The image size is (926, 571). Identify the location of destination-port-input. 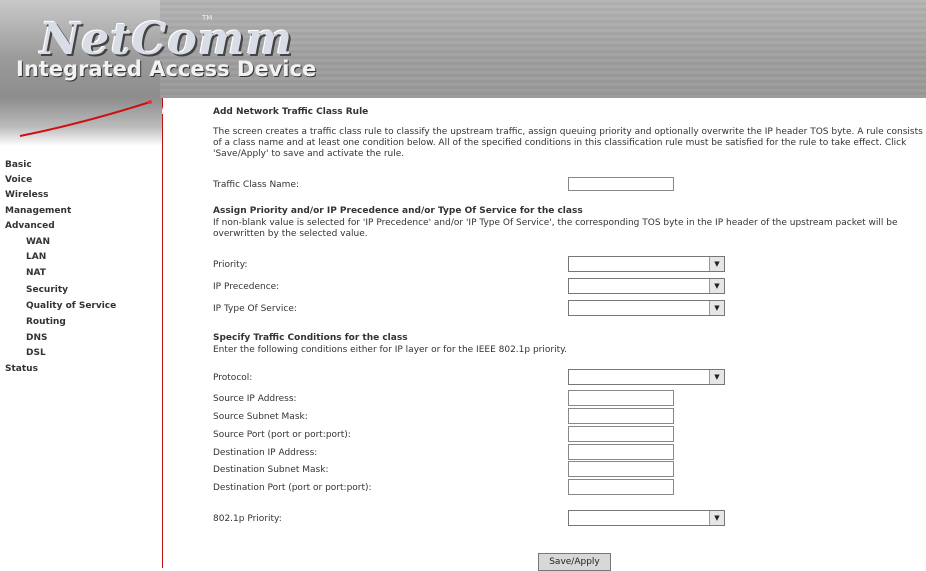
(621, 487).